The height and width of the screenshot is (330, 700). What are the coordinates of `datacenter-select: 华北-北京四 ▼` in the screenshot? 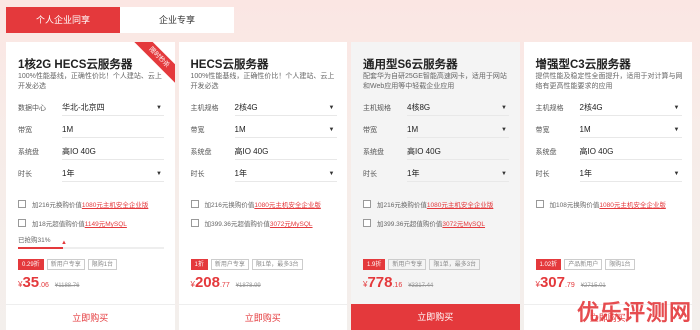 It's located at (113, 108).